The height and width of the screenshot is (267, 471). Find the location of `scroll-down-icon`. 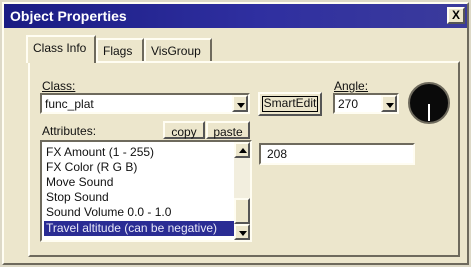

scroll-down-icon is located at coordinates (242, 232).